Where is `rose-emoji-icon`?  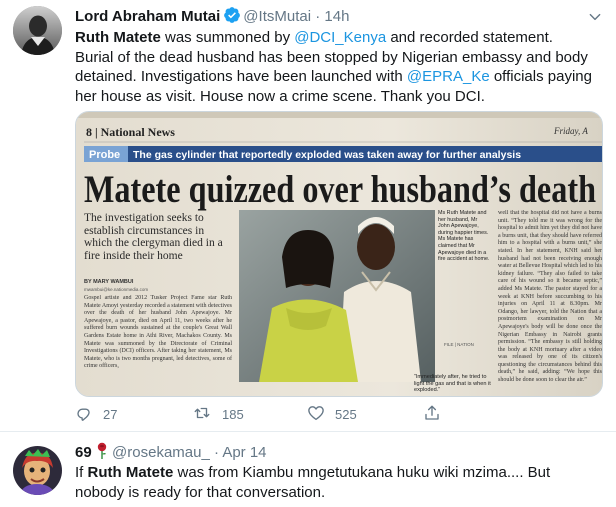
rose-emoji-icon is located at coordinates (102, 453).